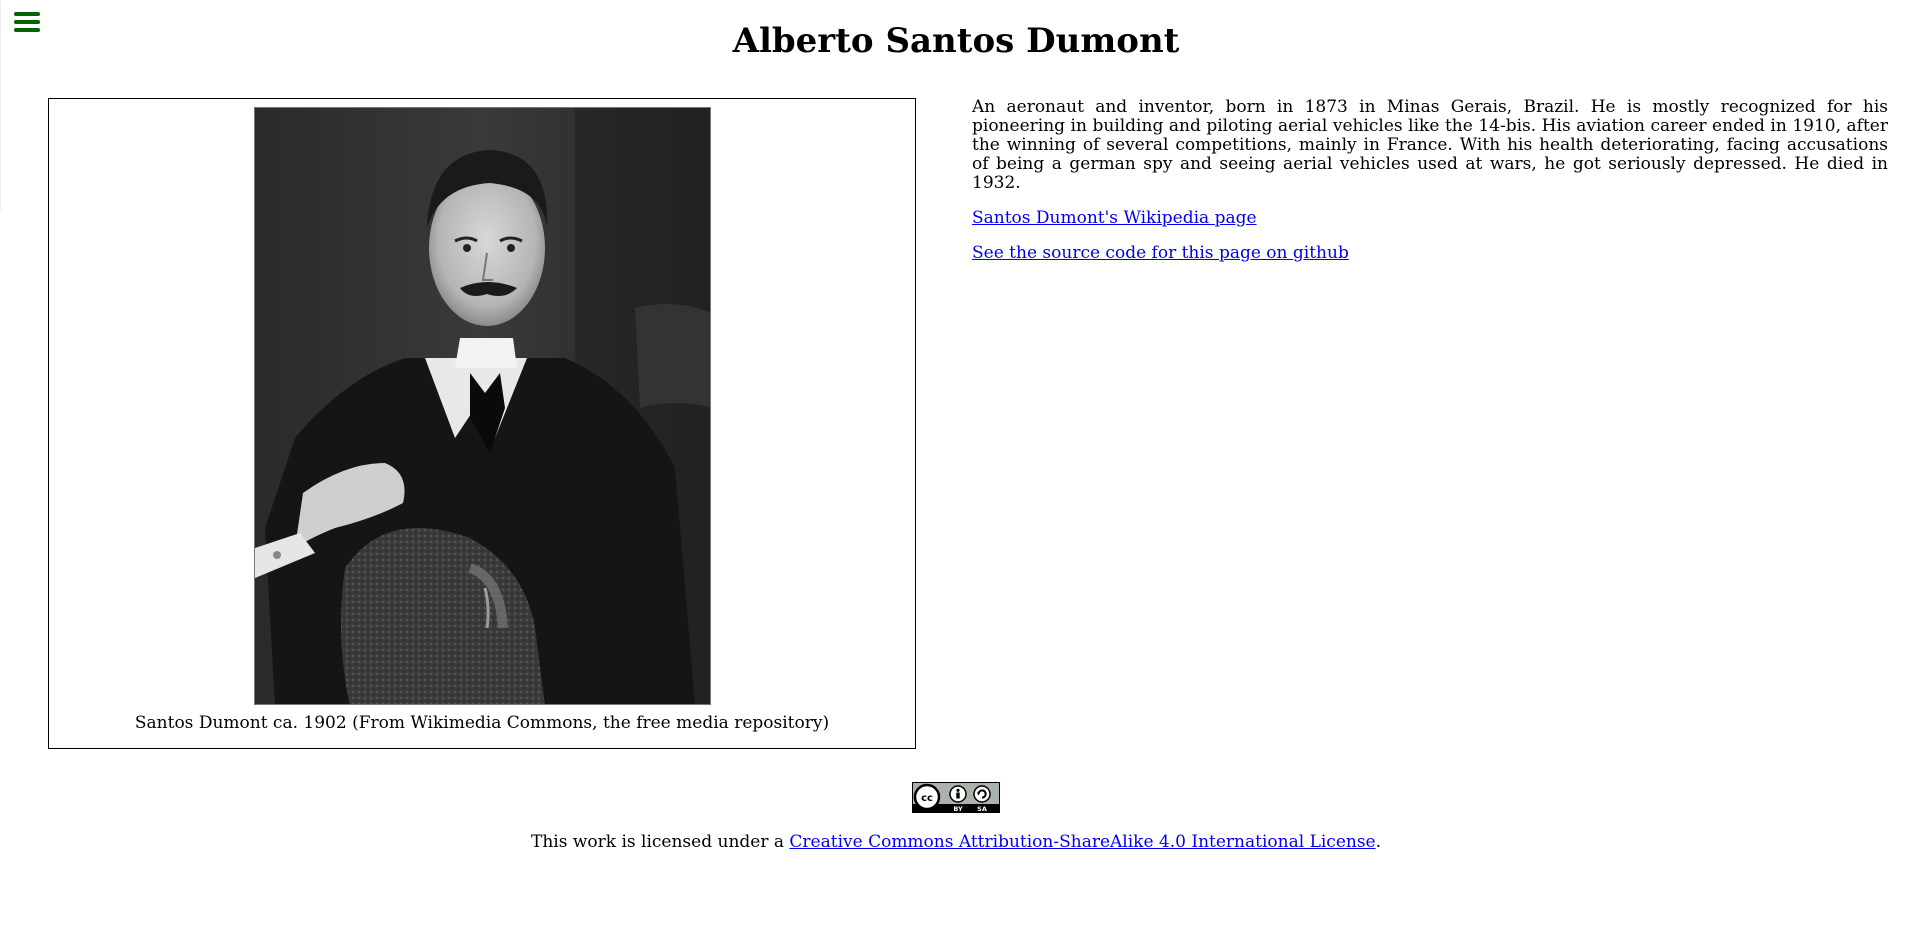 Image resolution: width=1912 pixels, height=926 pixels. What do you see at coordinates (958, 809) in the screenshot?
I see `cc-by-label: BY` at bounding box center [958, 809].